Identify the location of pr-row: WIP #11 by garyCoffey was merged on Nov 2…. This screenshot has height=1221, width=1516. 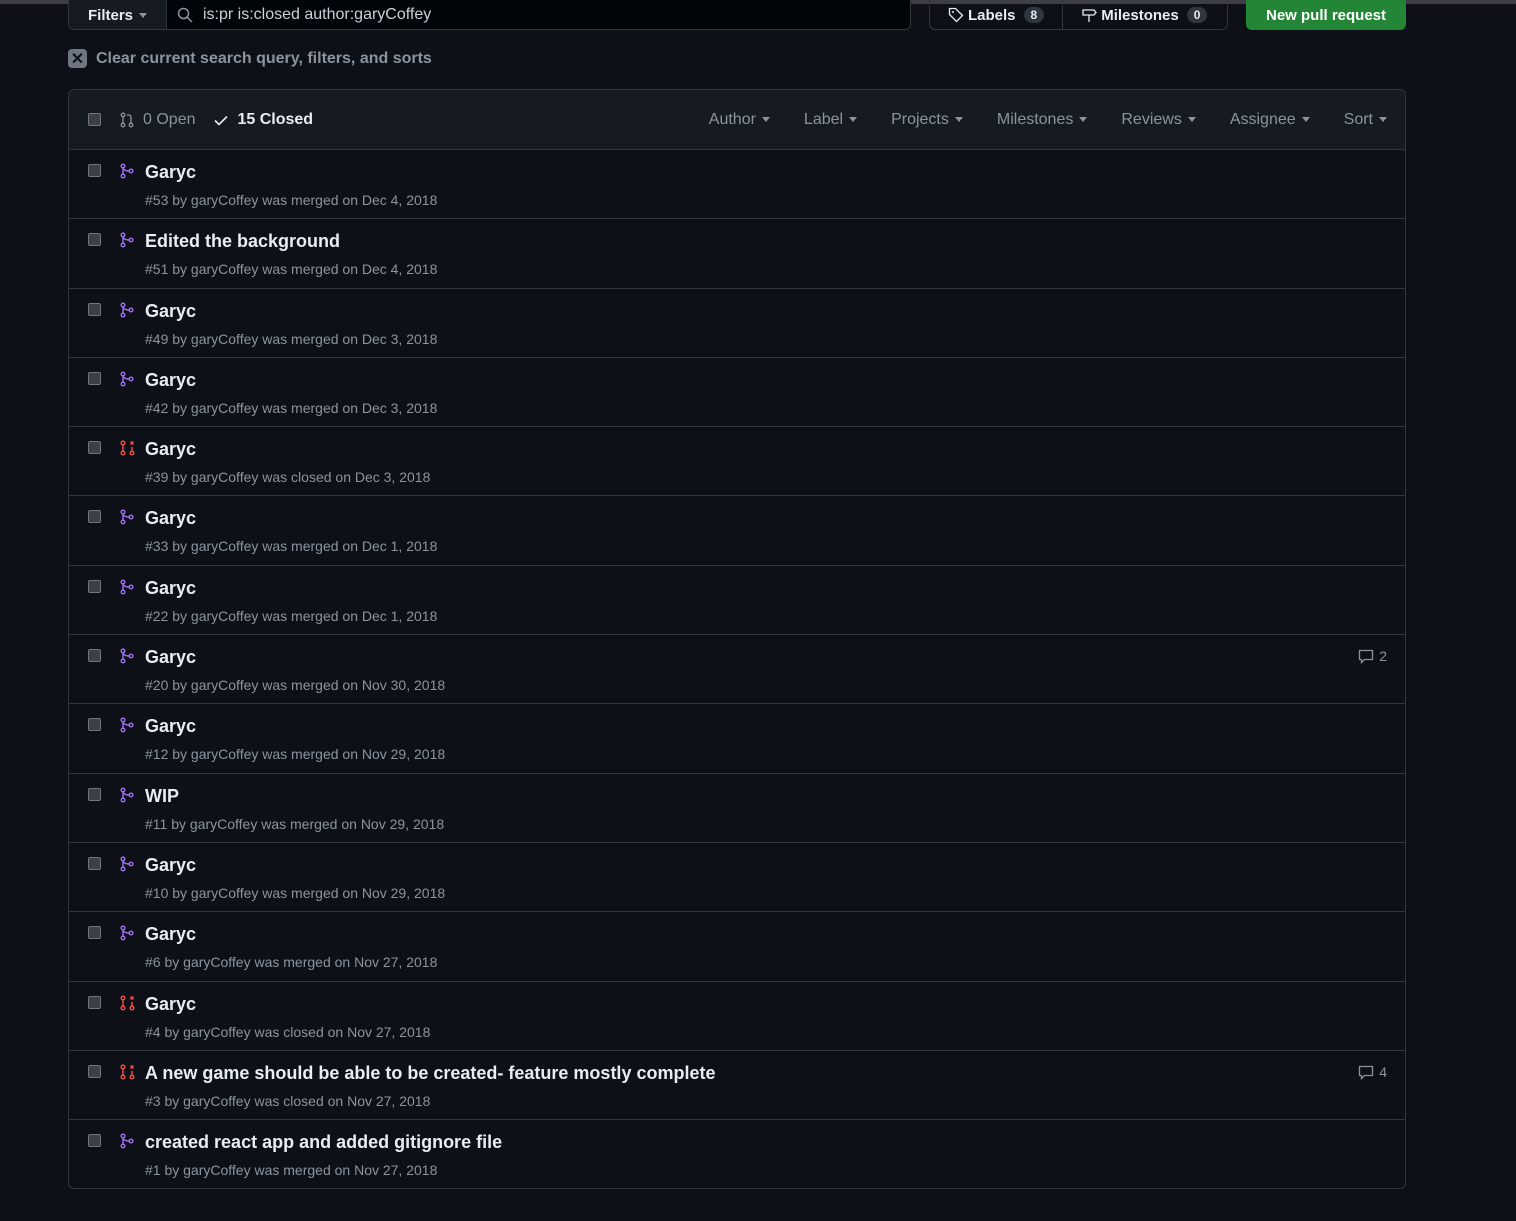
(737, 808).